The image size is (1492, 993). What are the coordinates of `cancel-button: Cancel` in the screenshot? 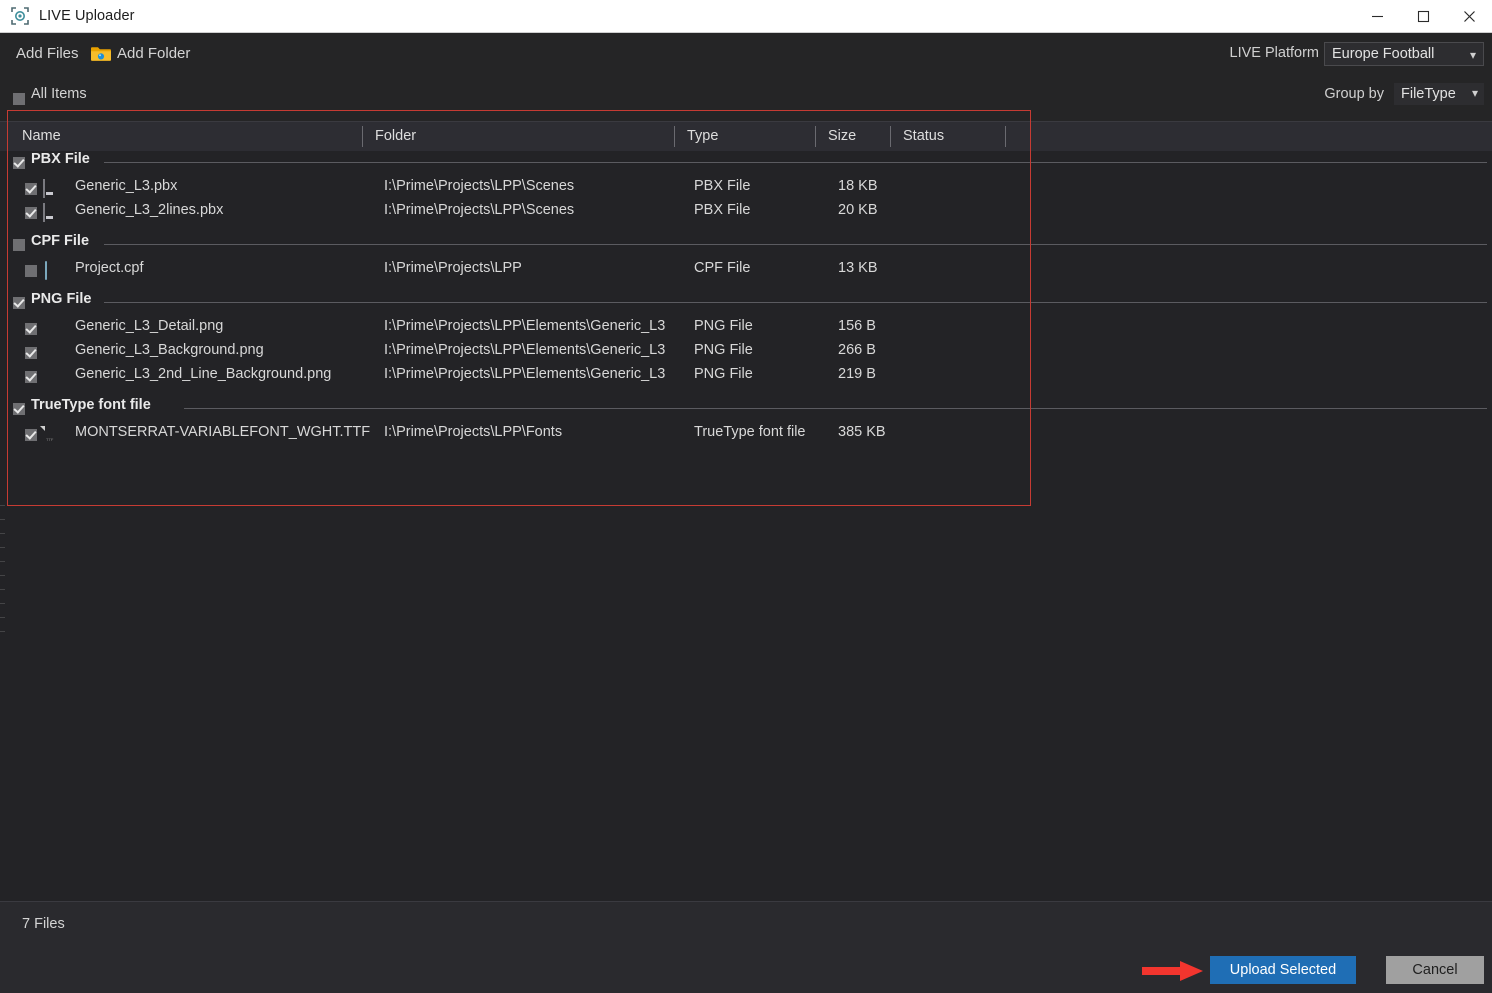 It's located at (1435, 970).